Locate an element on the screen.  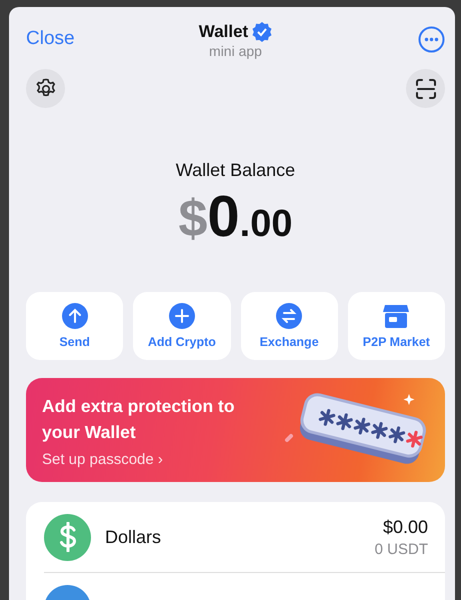
asset-row: Dollars $0.00 0 USDT is located at coordinates (244, 537).